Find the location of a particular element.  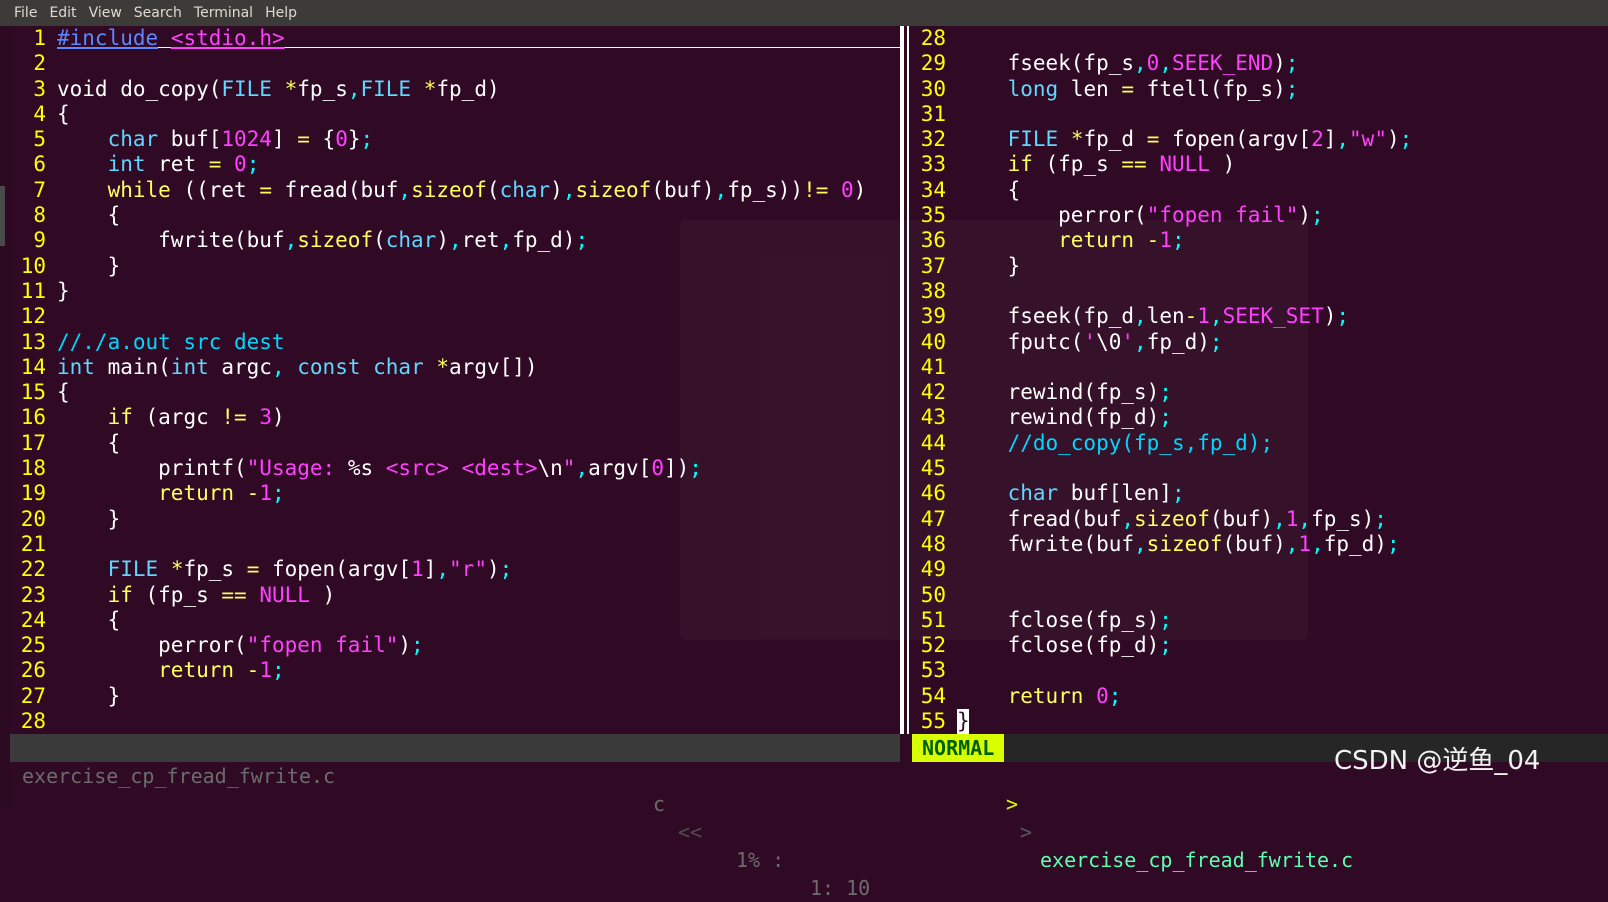

code-line: 35 perror("fopen fail"); is located at coordinates (1260, 215).